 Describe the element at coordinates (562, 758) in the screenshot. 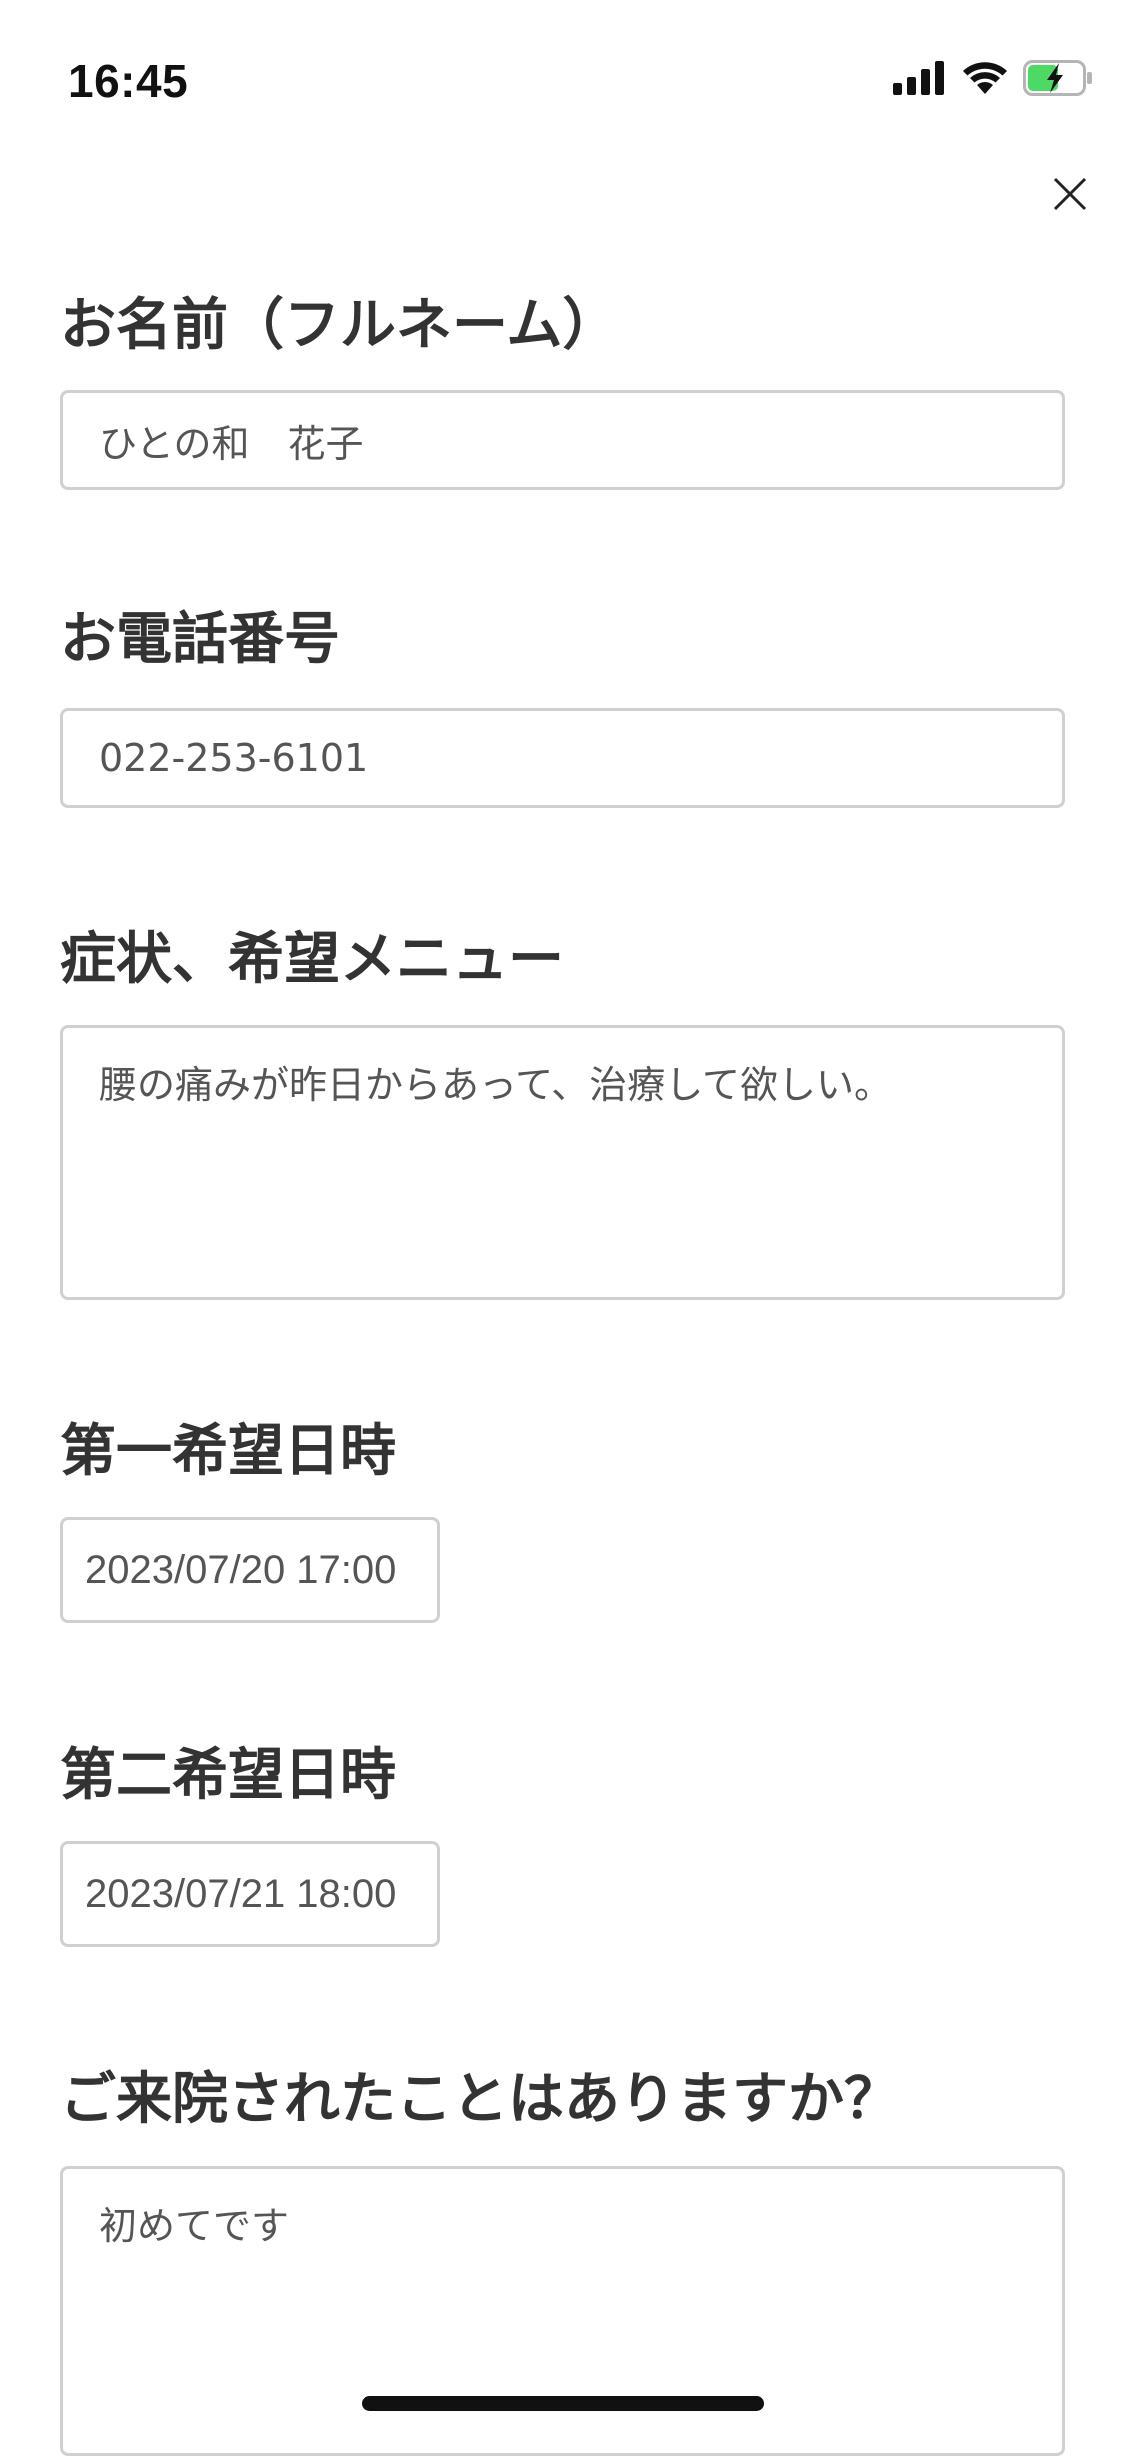

I see `phone-input: 022-253-6101` at that location.